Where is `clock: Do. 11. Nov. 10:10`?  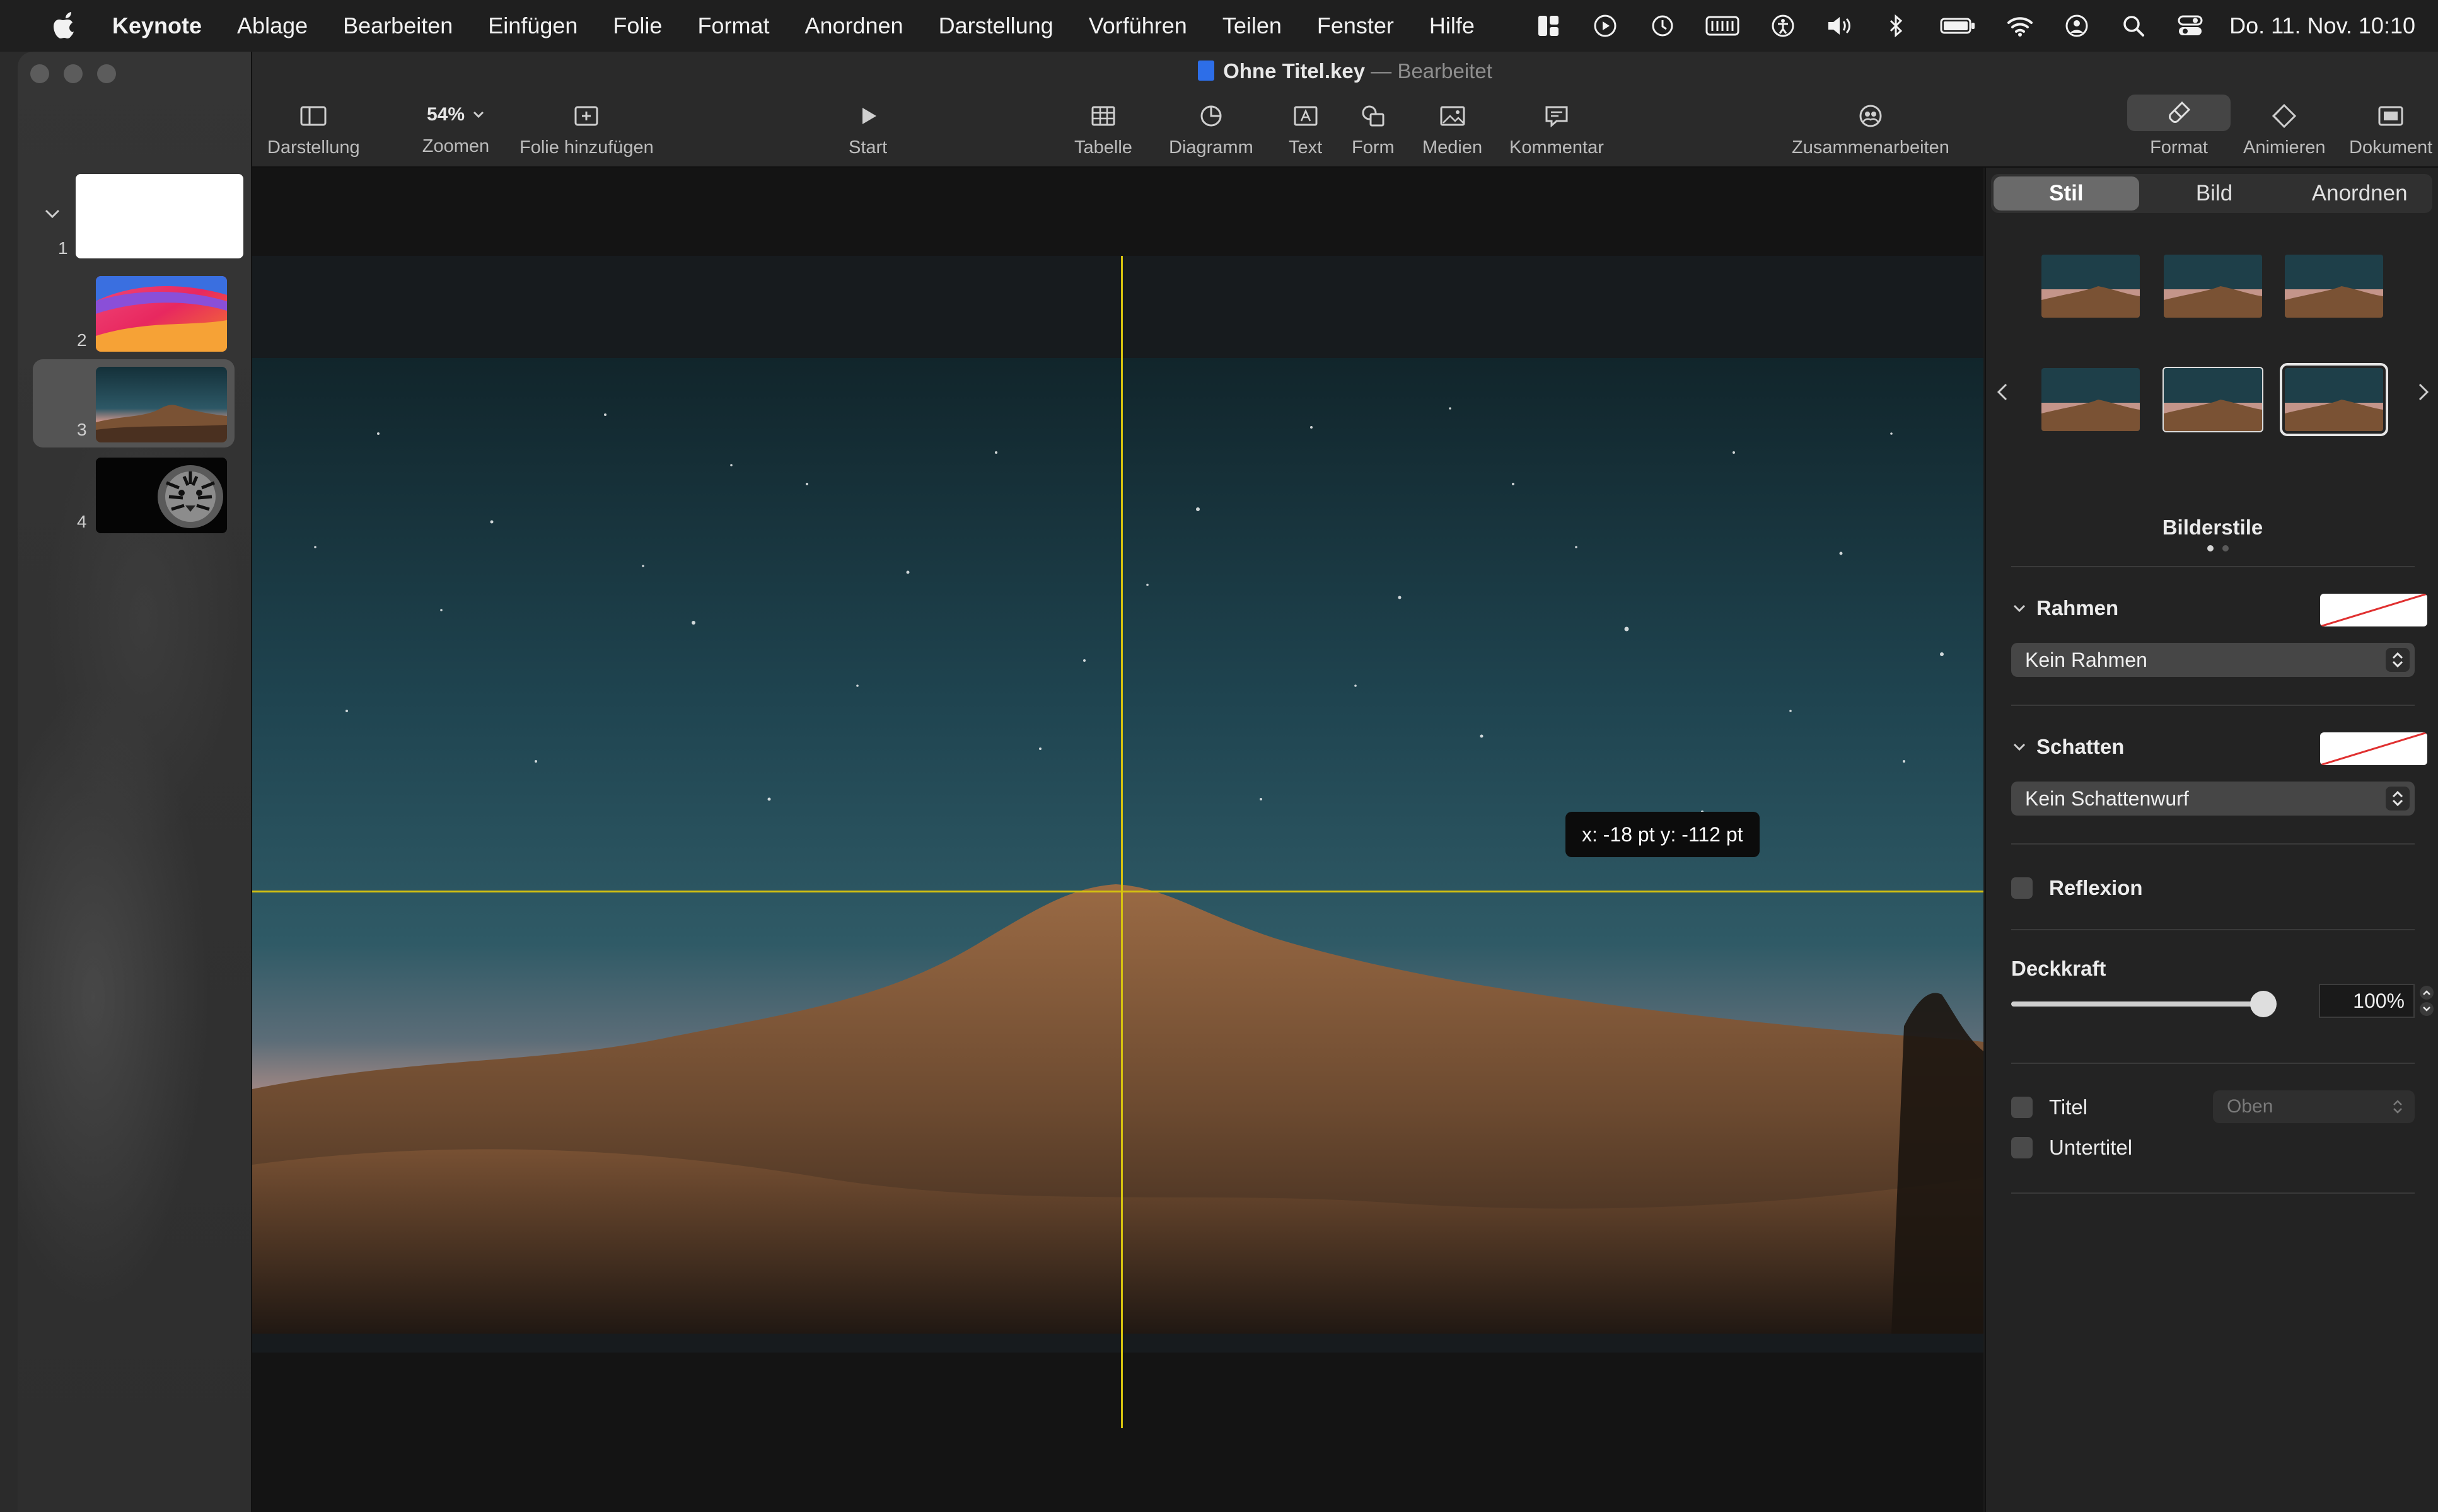 clock: Do. 11. Nov. 10:10 is located at coordinates (2322, 26).